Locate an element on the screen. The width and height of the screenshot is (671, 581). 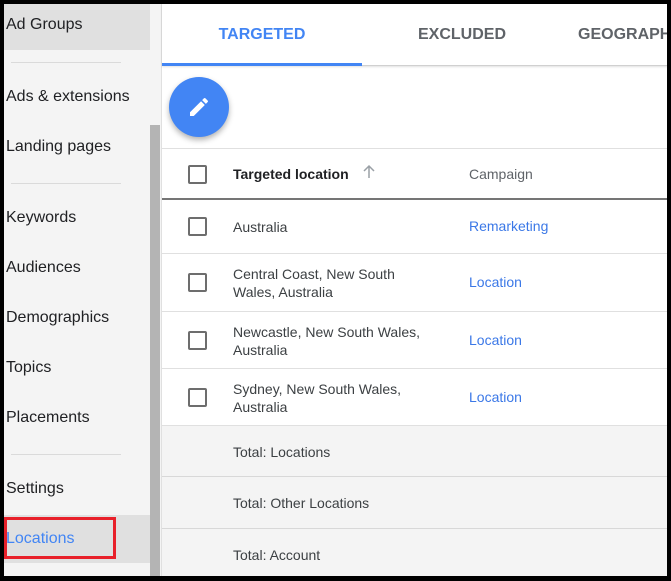
sidebar-item-keywords: Keywords is located at coordinates (77, 218).